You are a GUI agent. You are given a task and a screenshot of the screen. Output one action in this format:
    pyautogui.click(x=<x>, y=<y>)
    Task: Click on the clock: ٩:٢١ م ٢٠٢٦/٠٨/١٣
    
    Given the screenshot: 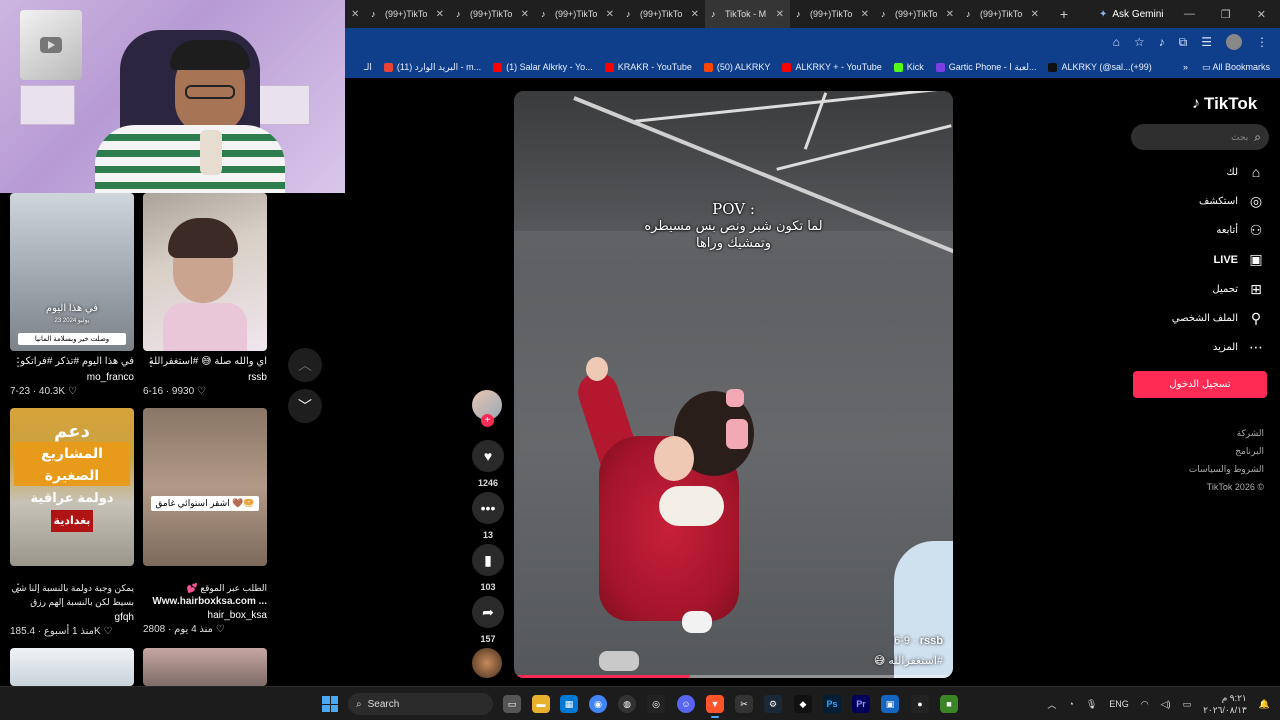 What is the action you would take?
    pyautogui.click(x=1225, y=704)
    